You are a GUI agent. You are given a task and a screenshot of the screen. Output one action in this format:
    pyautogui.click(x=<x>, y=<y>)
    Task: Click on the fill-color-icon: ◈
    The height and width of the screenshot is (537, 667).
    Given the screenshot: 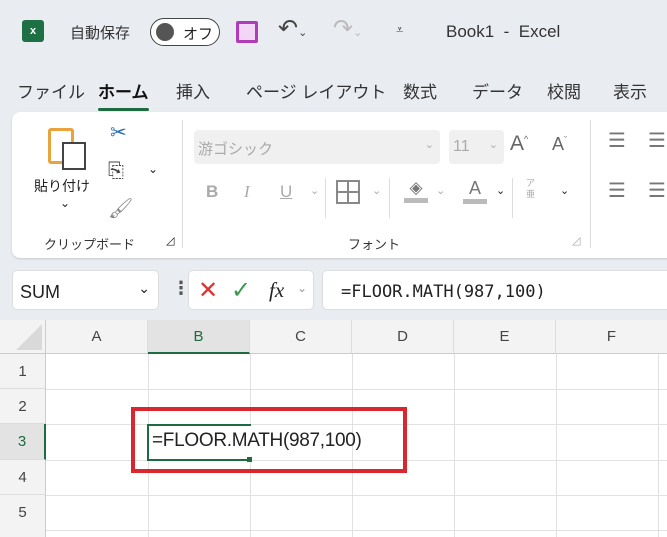 What is the action you would take?
    pyautogui.click(x=416, y=190)
    